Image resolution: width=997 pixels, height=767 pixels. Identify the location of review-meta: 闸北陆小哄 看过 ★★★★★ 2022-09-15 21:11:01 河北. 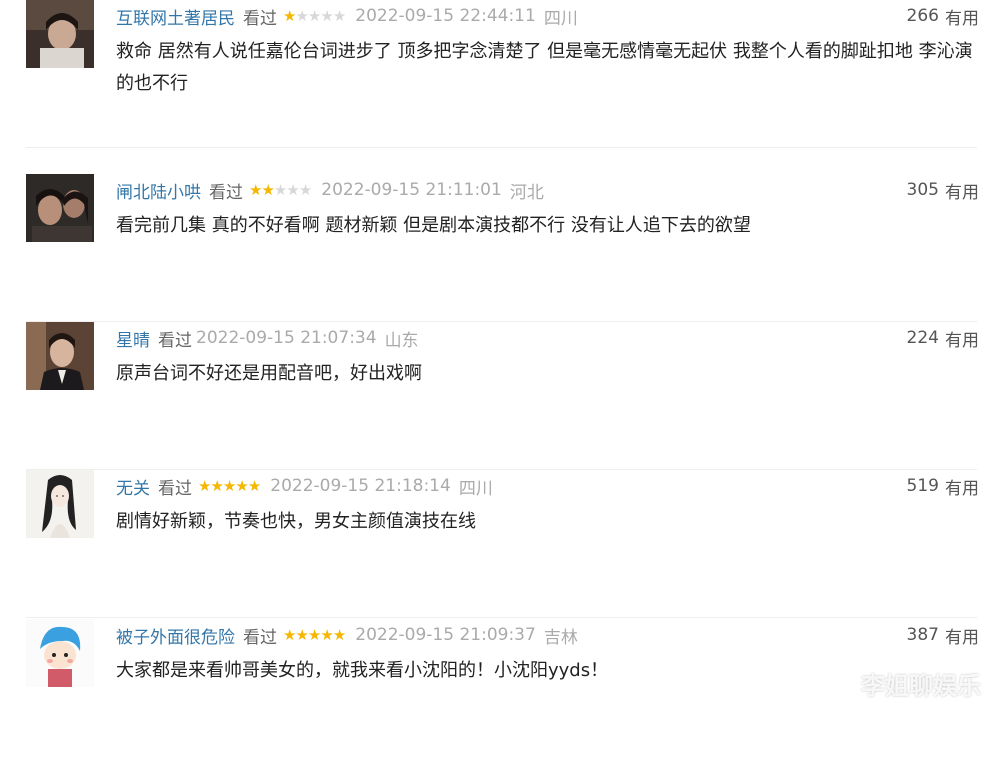
(330, 190).